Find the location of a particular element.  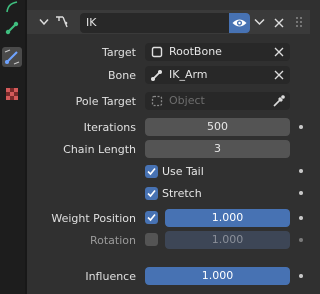

stretch-checkbox is located at coordinates (151, 193).